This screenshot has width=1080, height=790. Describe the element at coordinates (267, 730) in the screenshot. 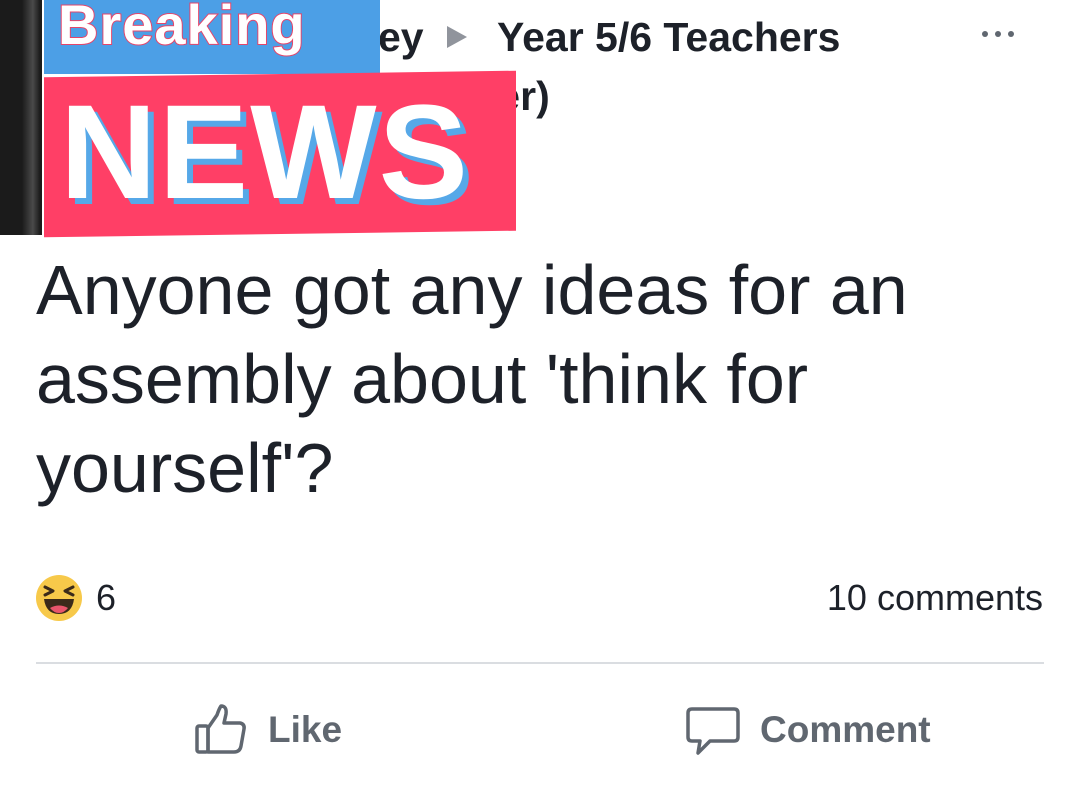

I see `like-button: Like` at that location.